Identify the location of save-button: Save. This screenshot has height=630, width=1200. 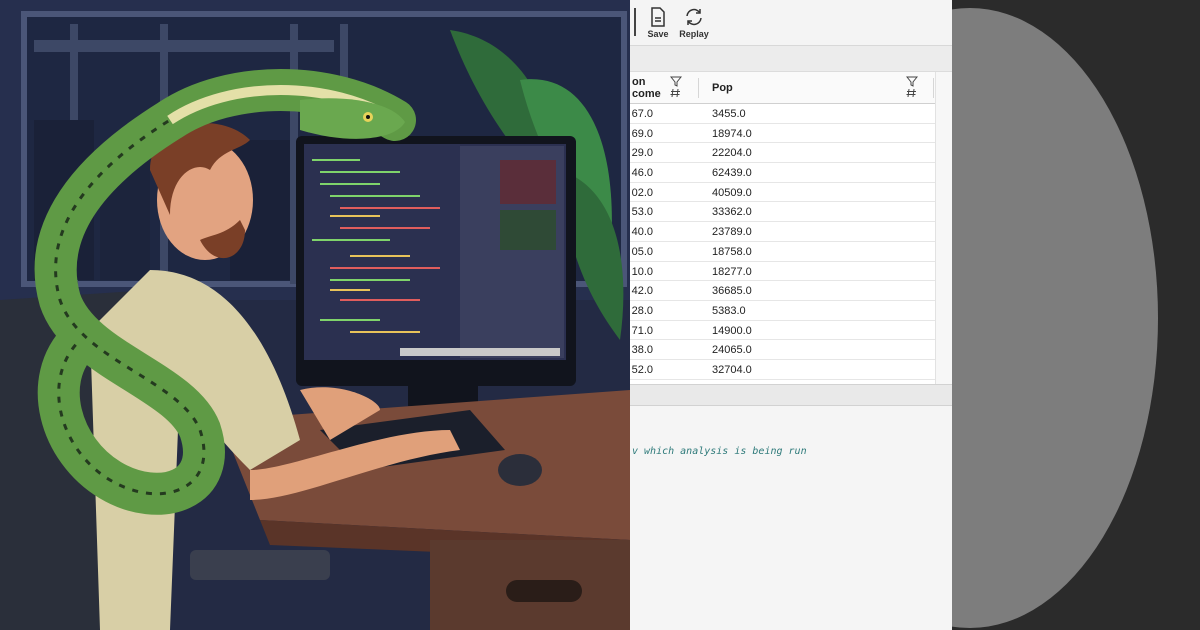
(658, 25).